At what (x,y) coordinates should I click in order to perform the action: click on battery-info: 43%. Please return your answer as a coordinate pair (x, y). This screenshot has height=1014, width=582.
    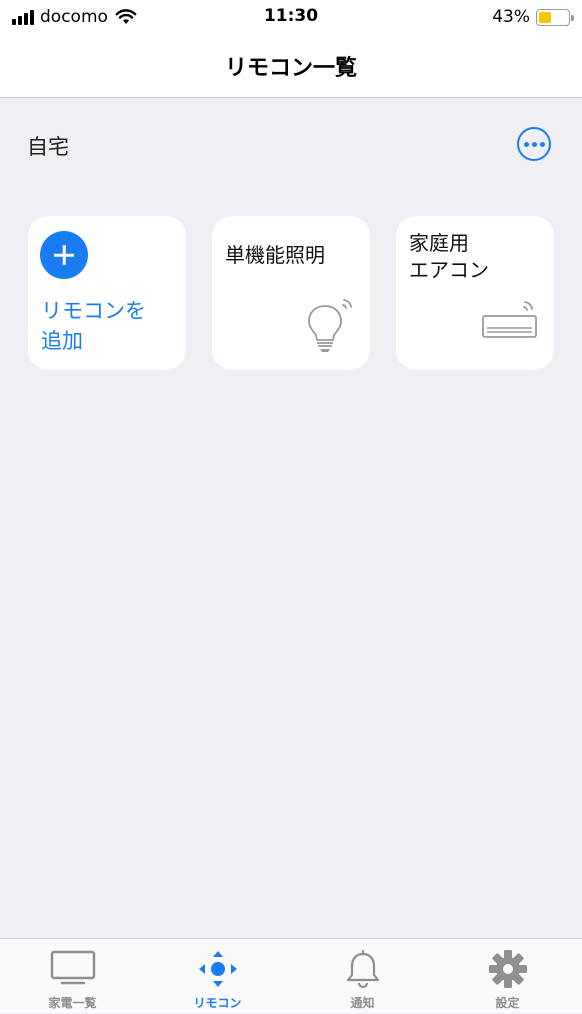
    Looking at the image, I should click on (533, 17).